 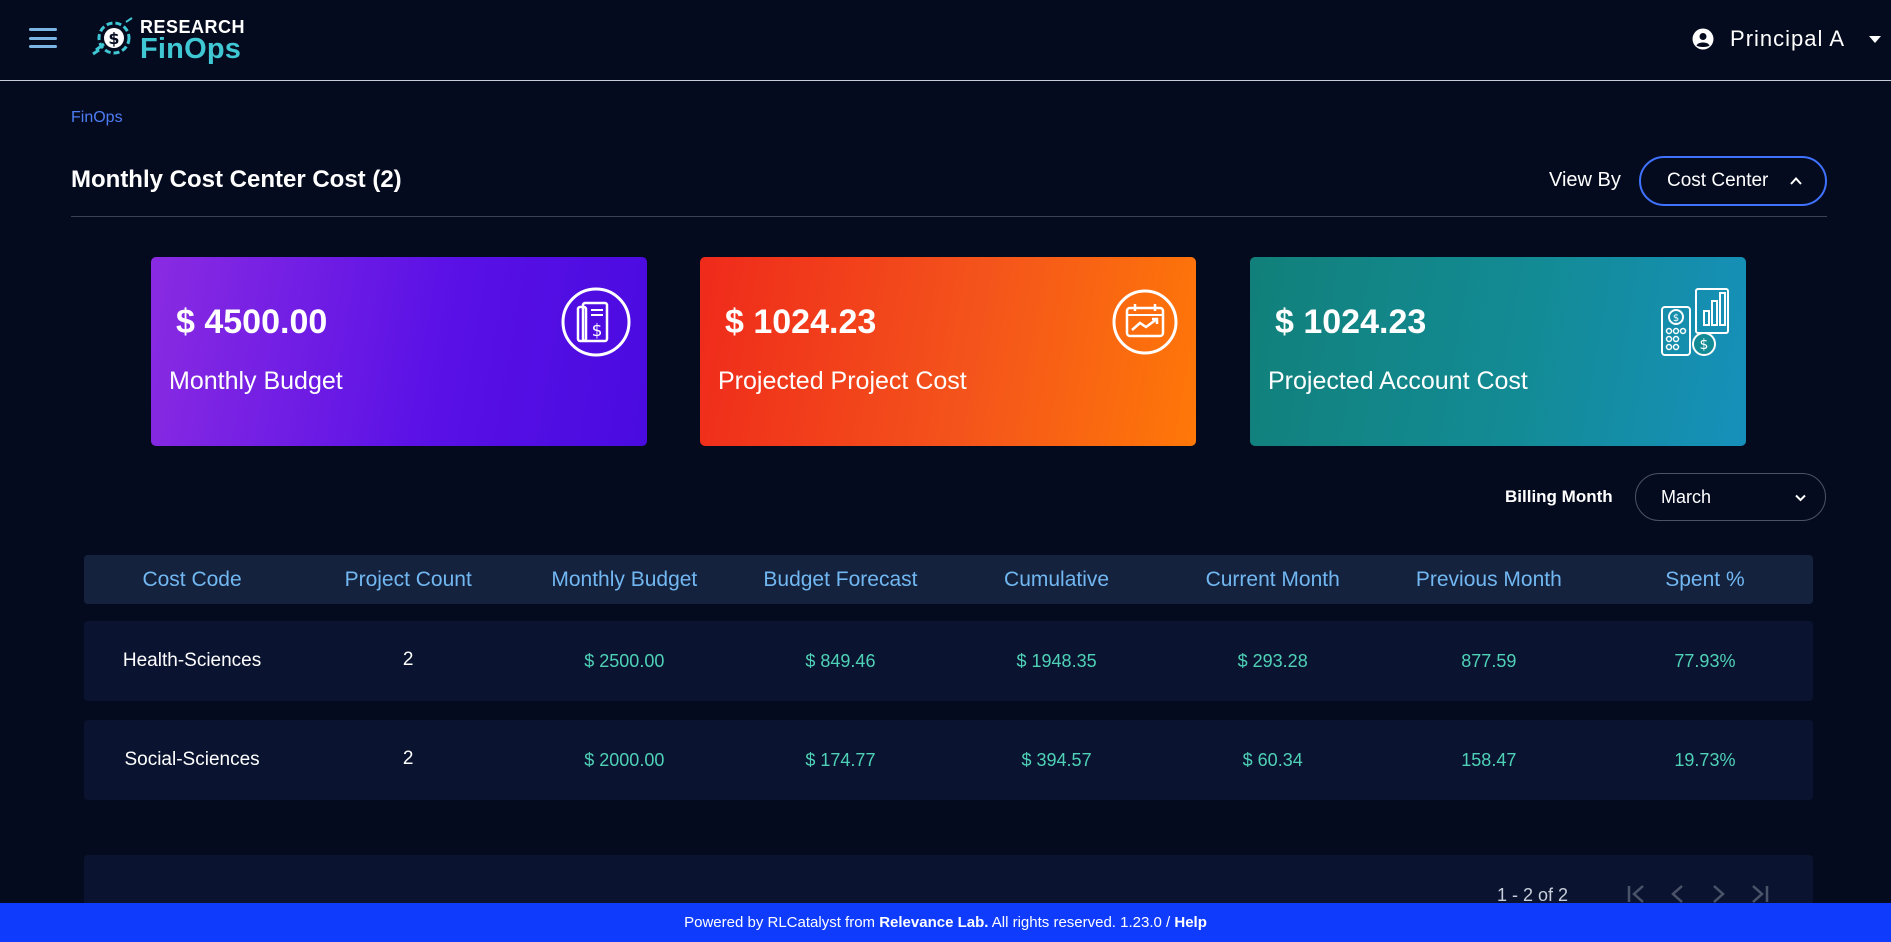 I want to click on view-by-select: Cost Center, so click(x=1733, y=181).